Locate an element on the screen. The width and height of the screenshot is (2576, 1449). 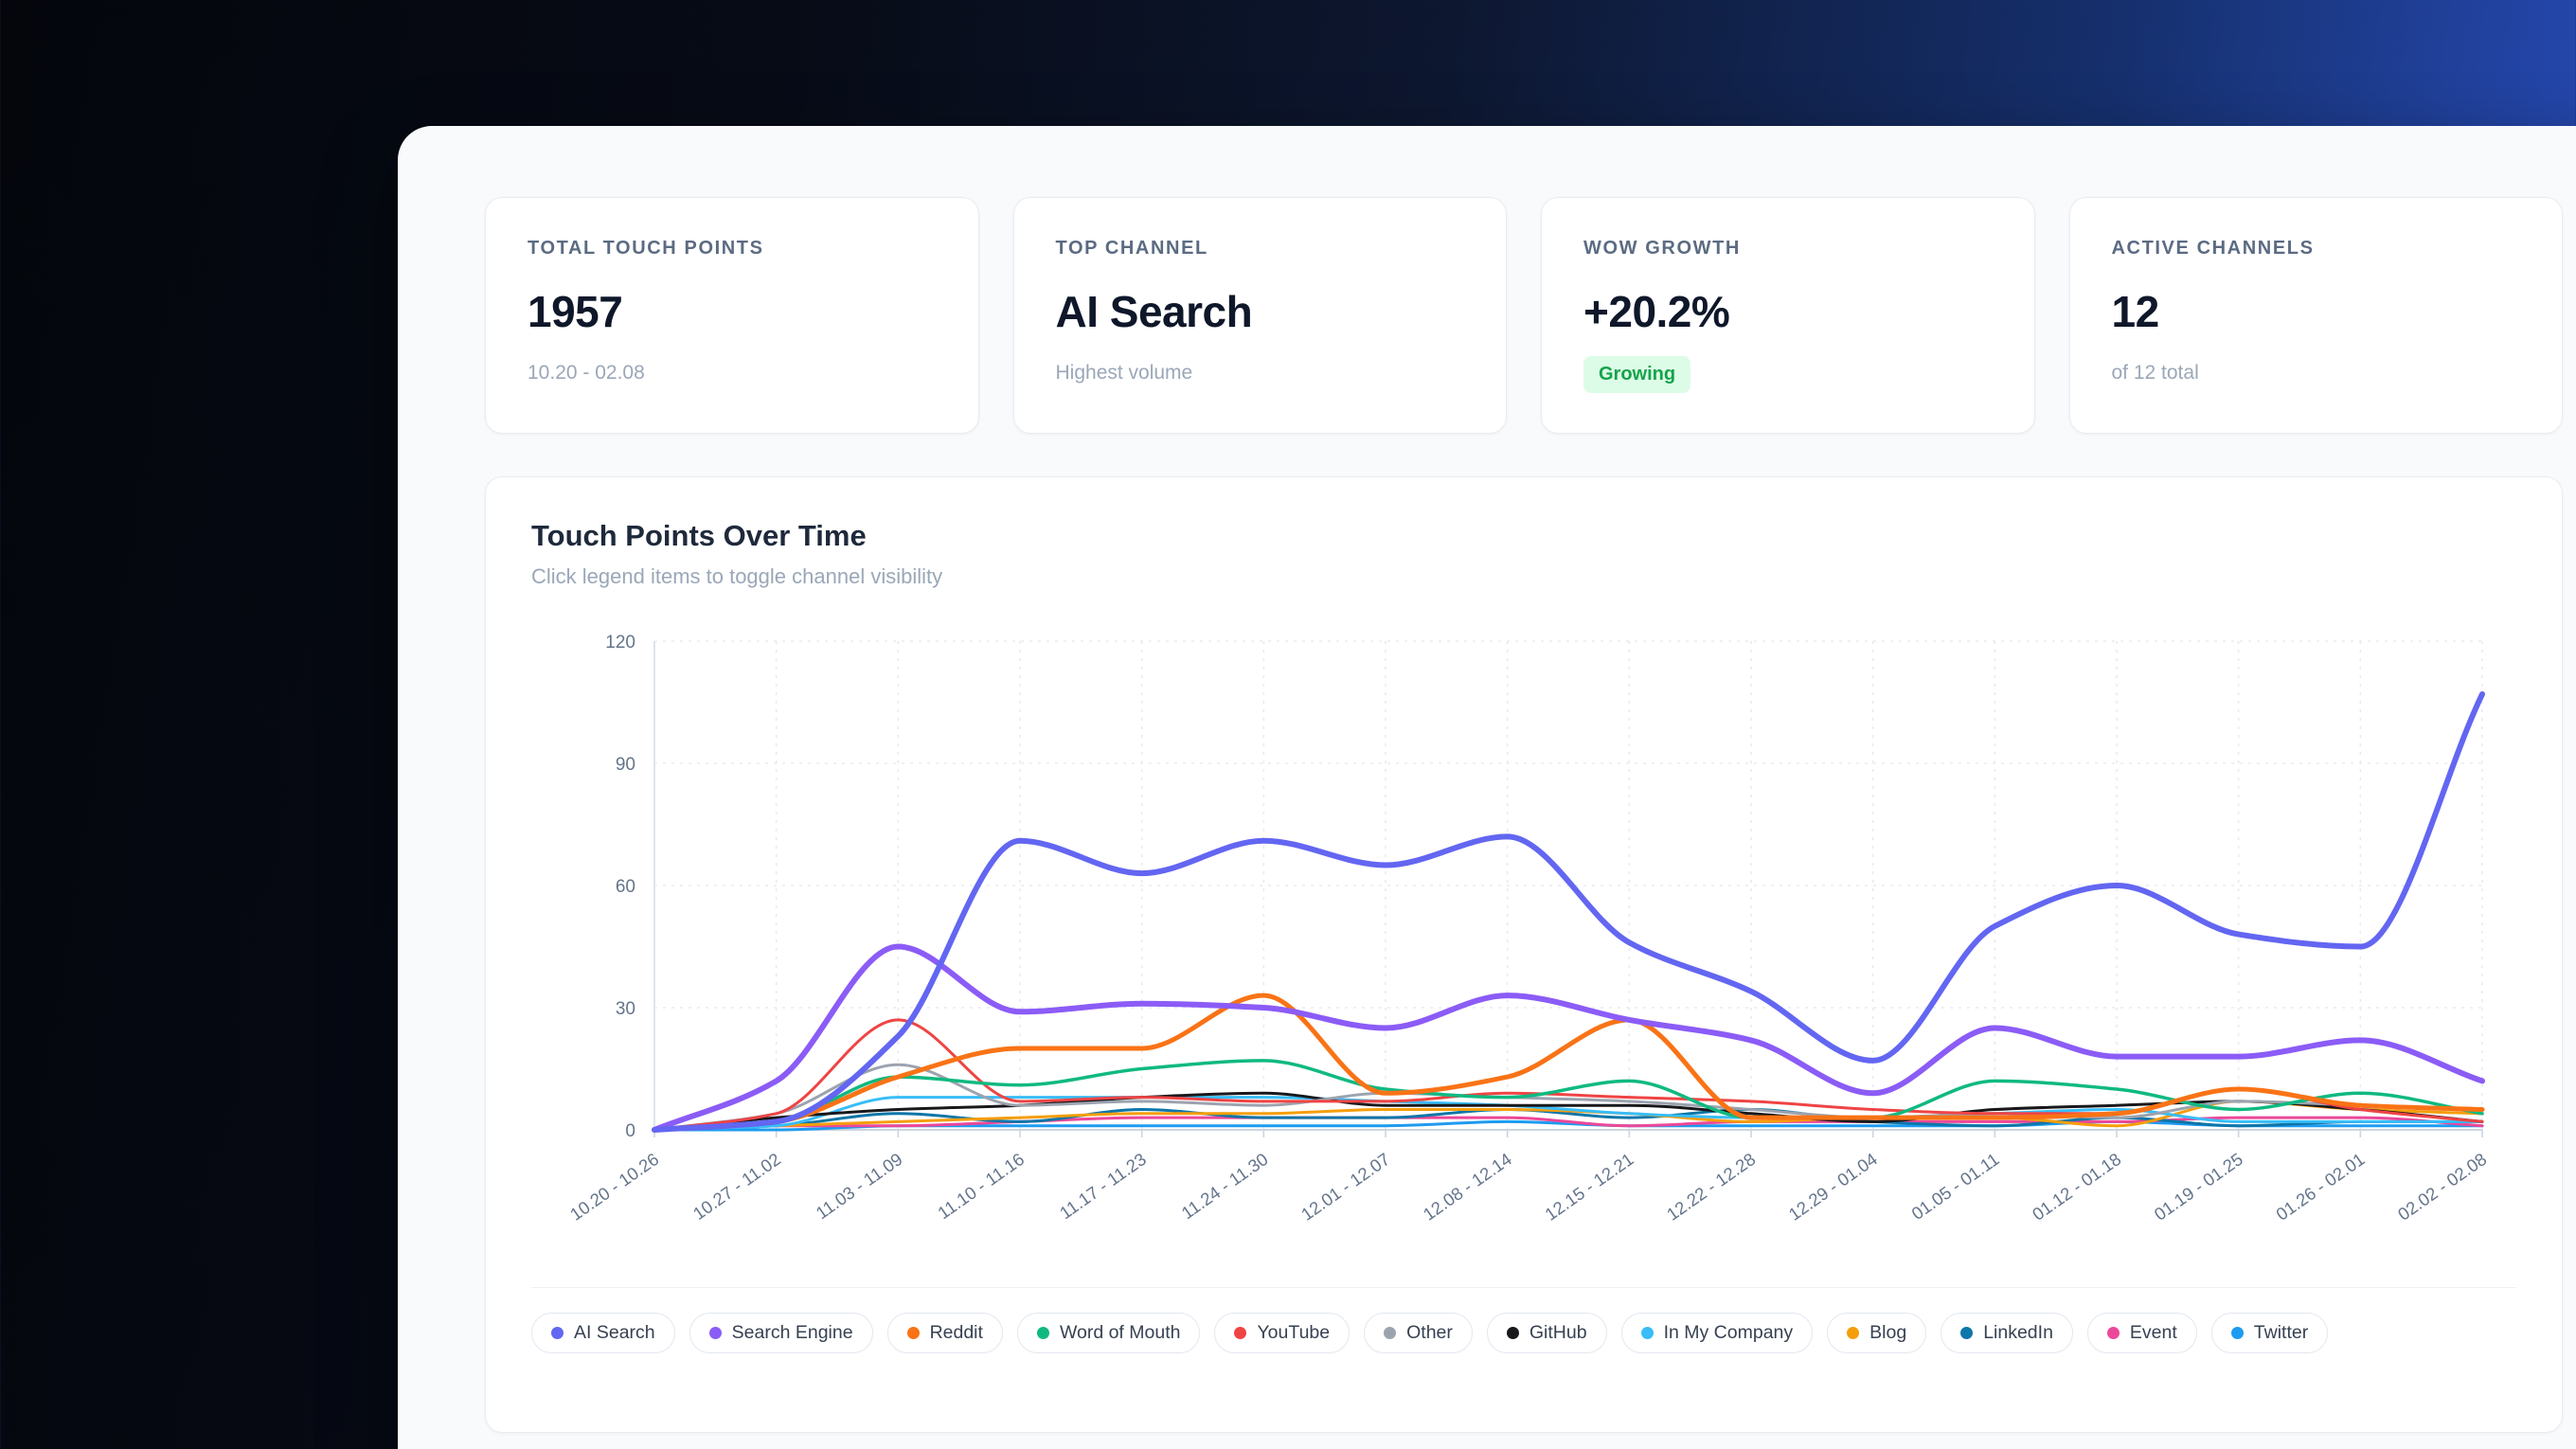
x-tick-label: 11.24 - 11.30 is located at coordinates (1225, 1186).